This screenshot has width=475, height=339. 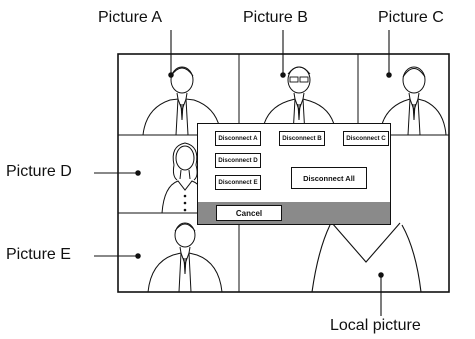 I want to click on label-picture-d: Picture D, so click(x=39, y=171).